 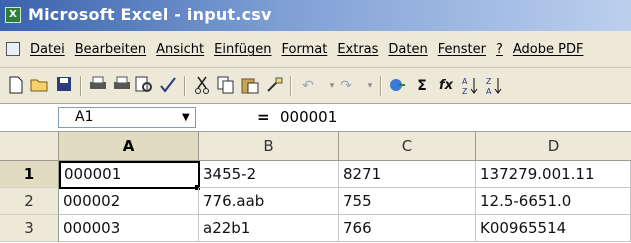 I want to click on formula-input: 000001, so click(x=308, y=117).